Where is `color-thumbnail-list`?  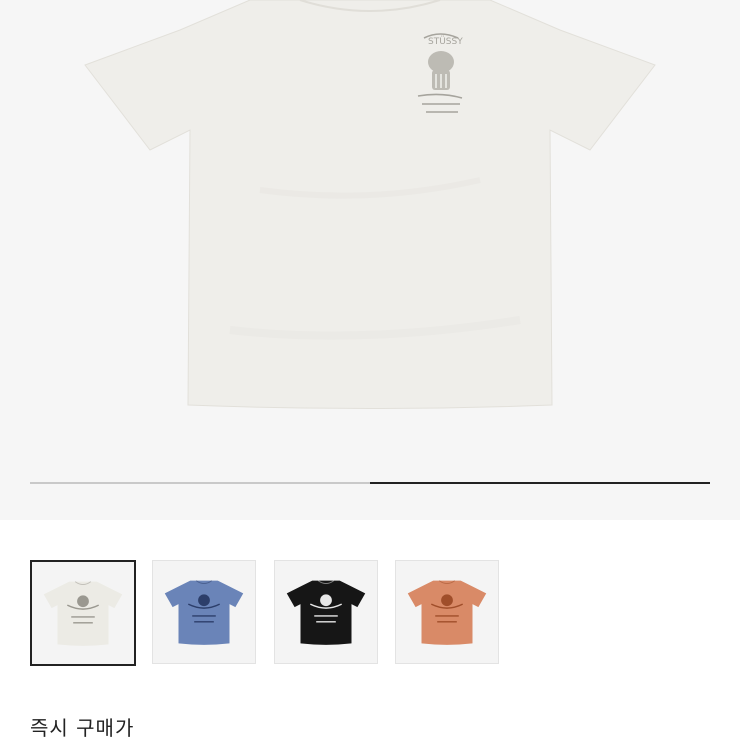
color-thumbnail-list is located at coordinates (370, 613).